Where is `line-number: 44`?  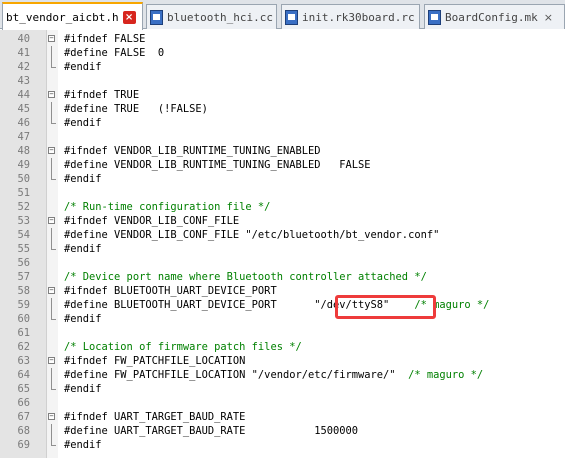 line-number: 44 is located at coordinates (23, 95).